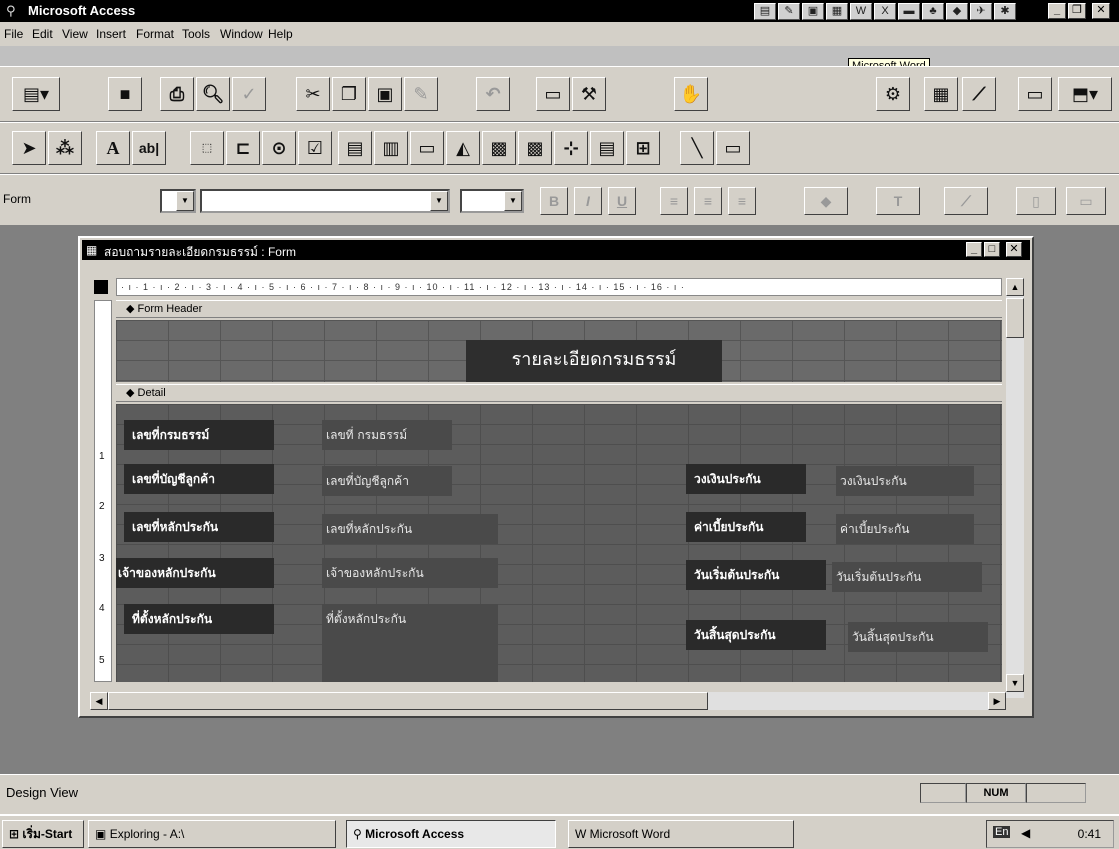 The width and height of the screenshot is (1119, 849). Describe the element at coordinates (492, 201) in the screenshot. I see `size-combo: ▼` at that location.